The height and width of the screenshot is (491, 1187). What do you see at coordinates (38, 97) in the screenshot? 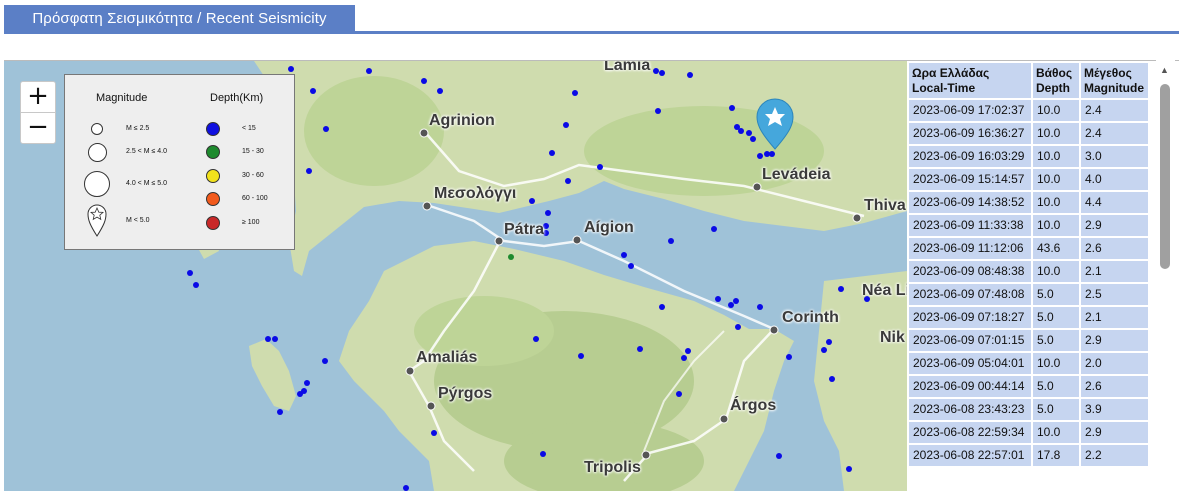
I see `zoom-in-button: +` at bounding box center [38, 97].